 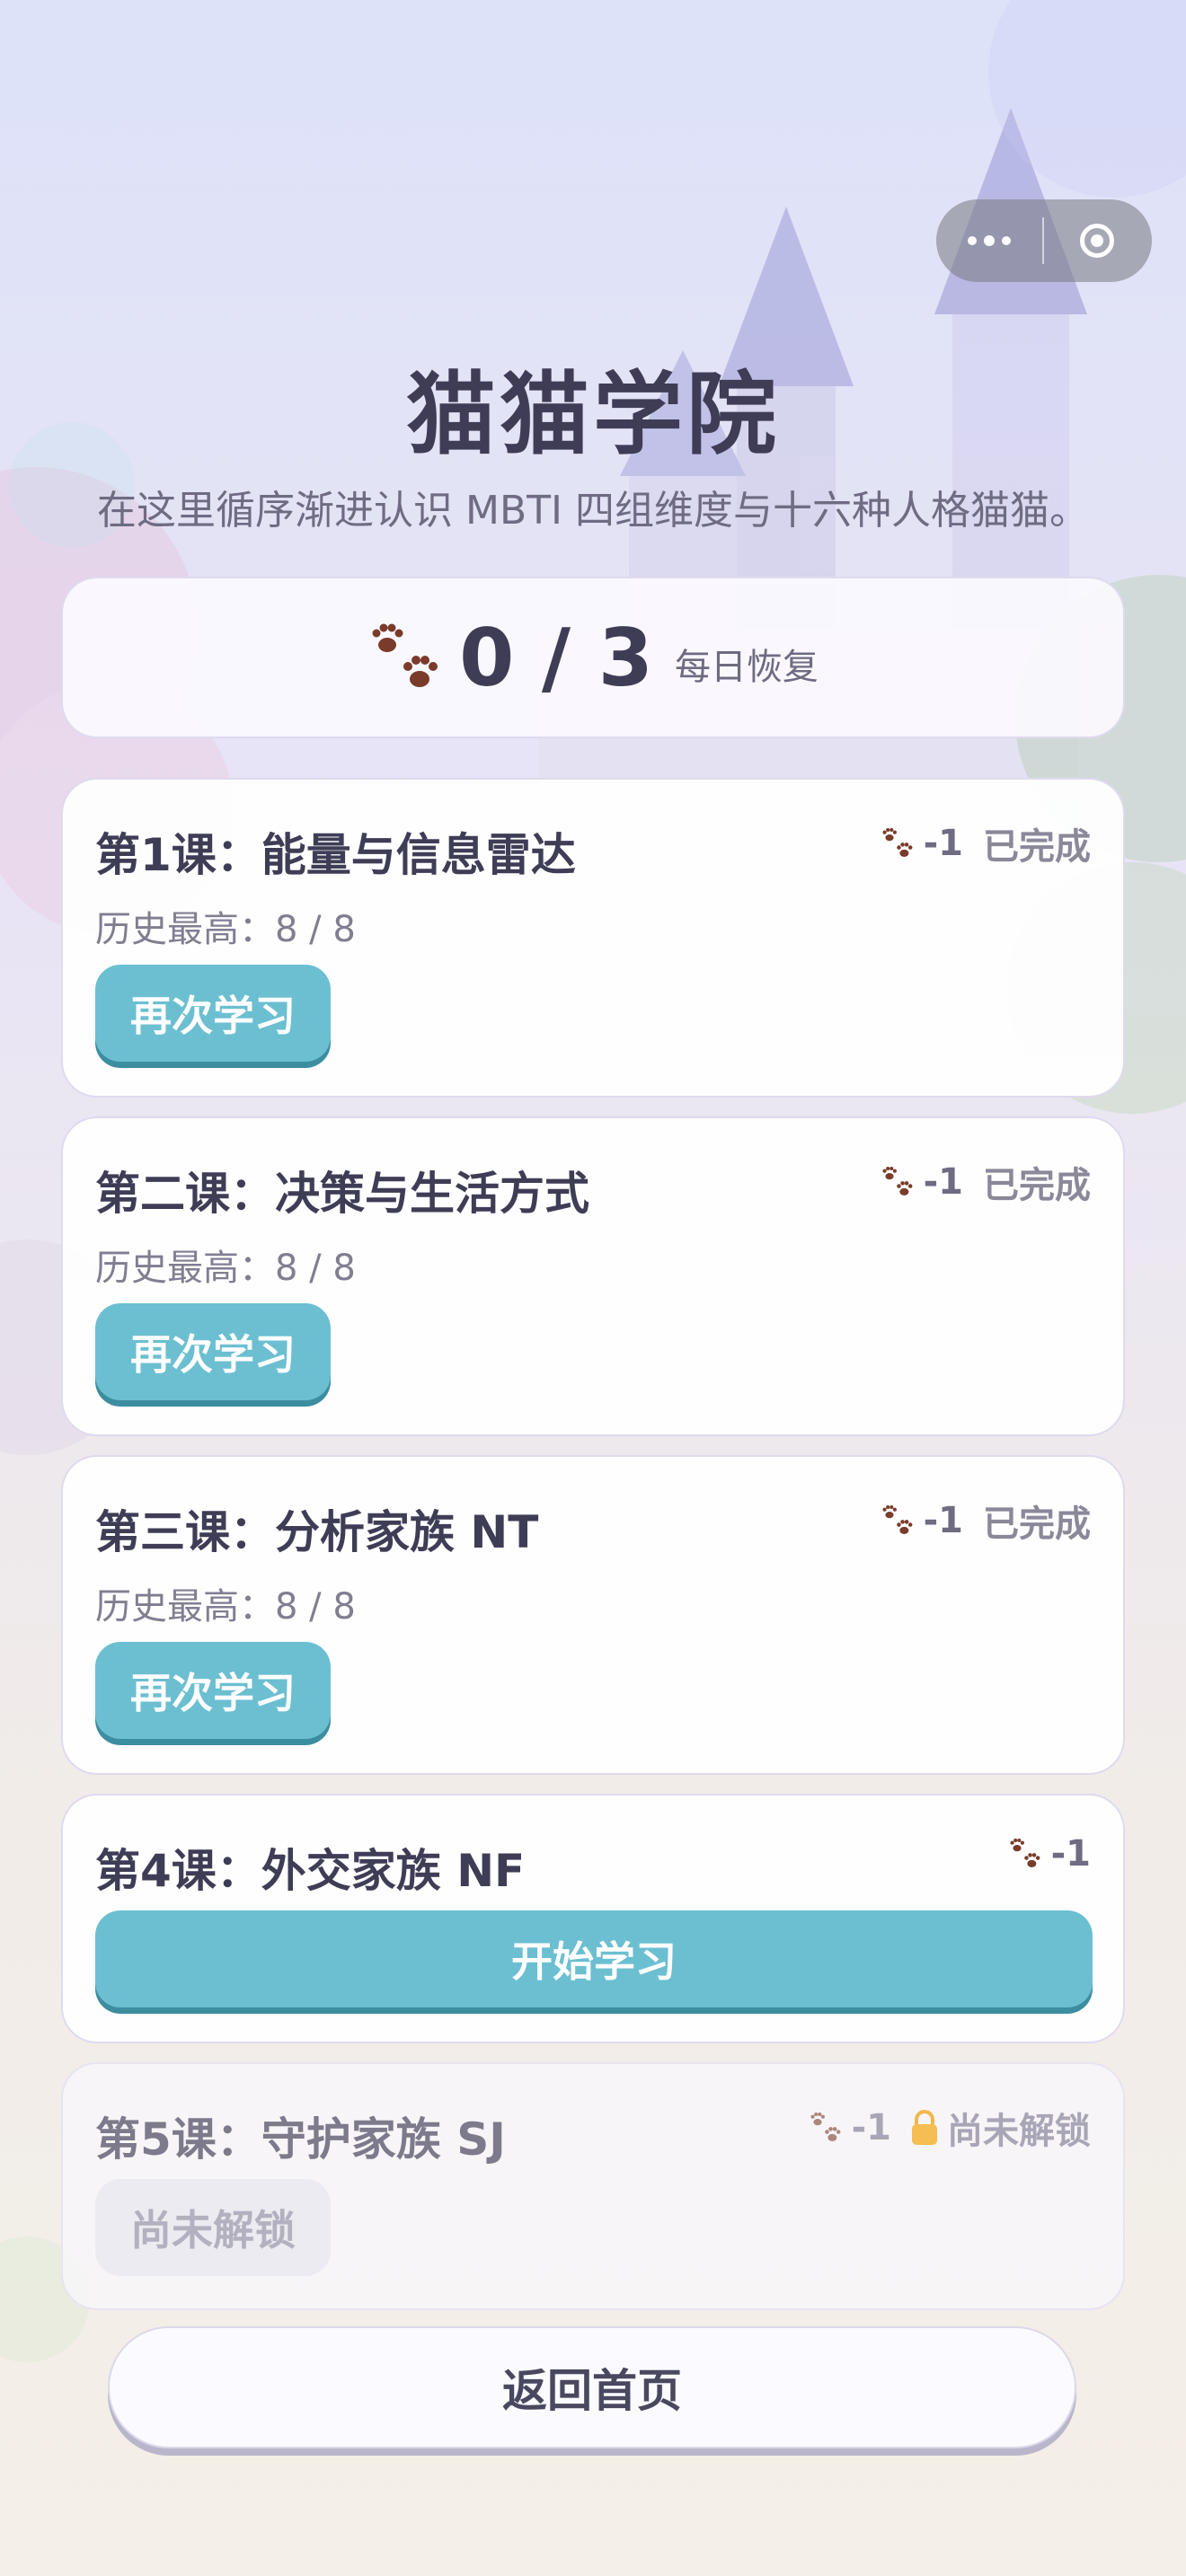 What do you see at coordinates (335, 855) in the screenshot?
I see `lesson-title: 第1课：能量与信息雷达` at bounding box center [335, 855].